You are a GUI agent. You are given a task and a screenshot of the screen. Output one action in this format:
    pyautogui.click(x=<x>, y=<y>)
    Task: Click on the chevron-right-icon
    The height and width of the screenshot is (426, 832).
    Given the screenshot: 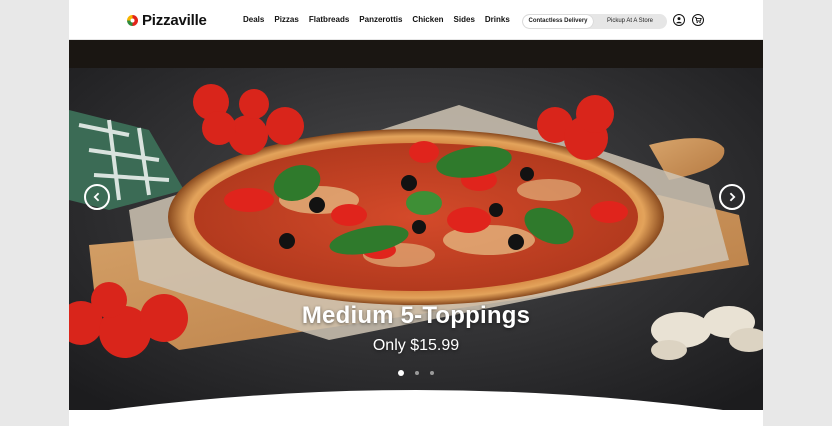 What is the action you would take?
    pyautogui.click(x=732, y=197)
    